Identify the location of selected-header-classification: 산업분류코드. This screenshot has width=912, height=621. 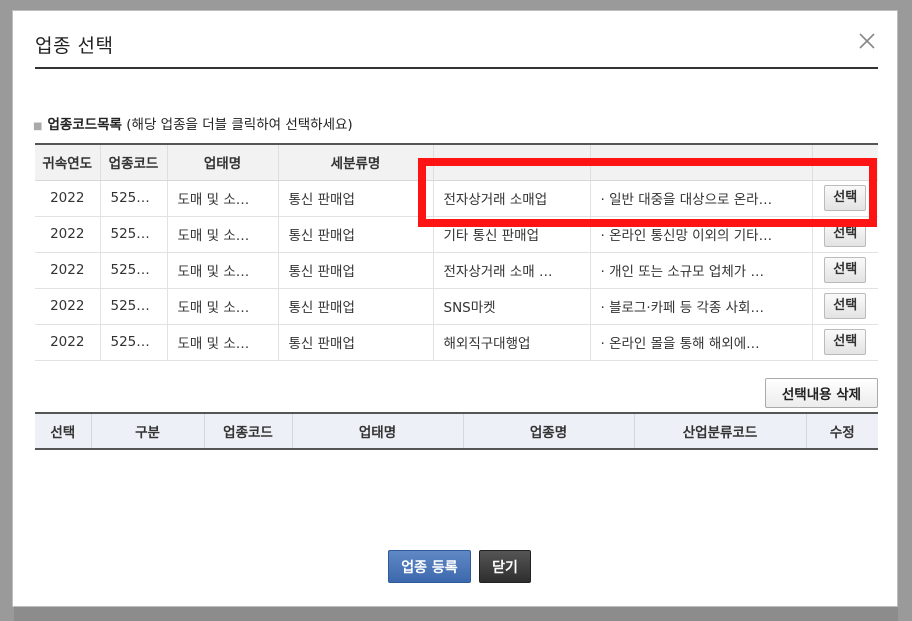
(720, 431).